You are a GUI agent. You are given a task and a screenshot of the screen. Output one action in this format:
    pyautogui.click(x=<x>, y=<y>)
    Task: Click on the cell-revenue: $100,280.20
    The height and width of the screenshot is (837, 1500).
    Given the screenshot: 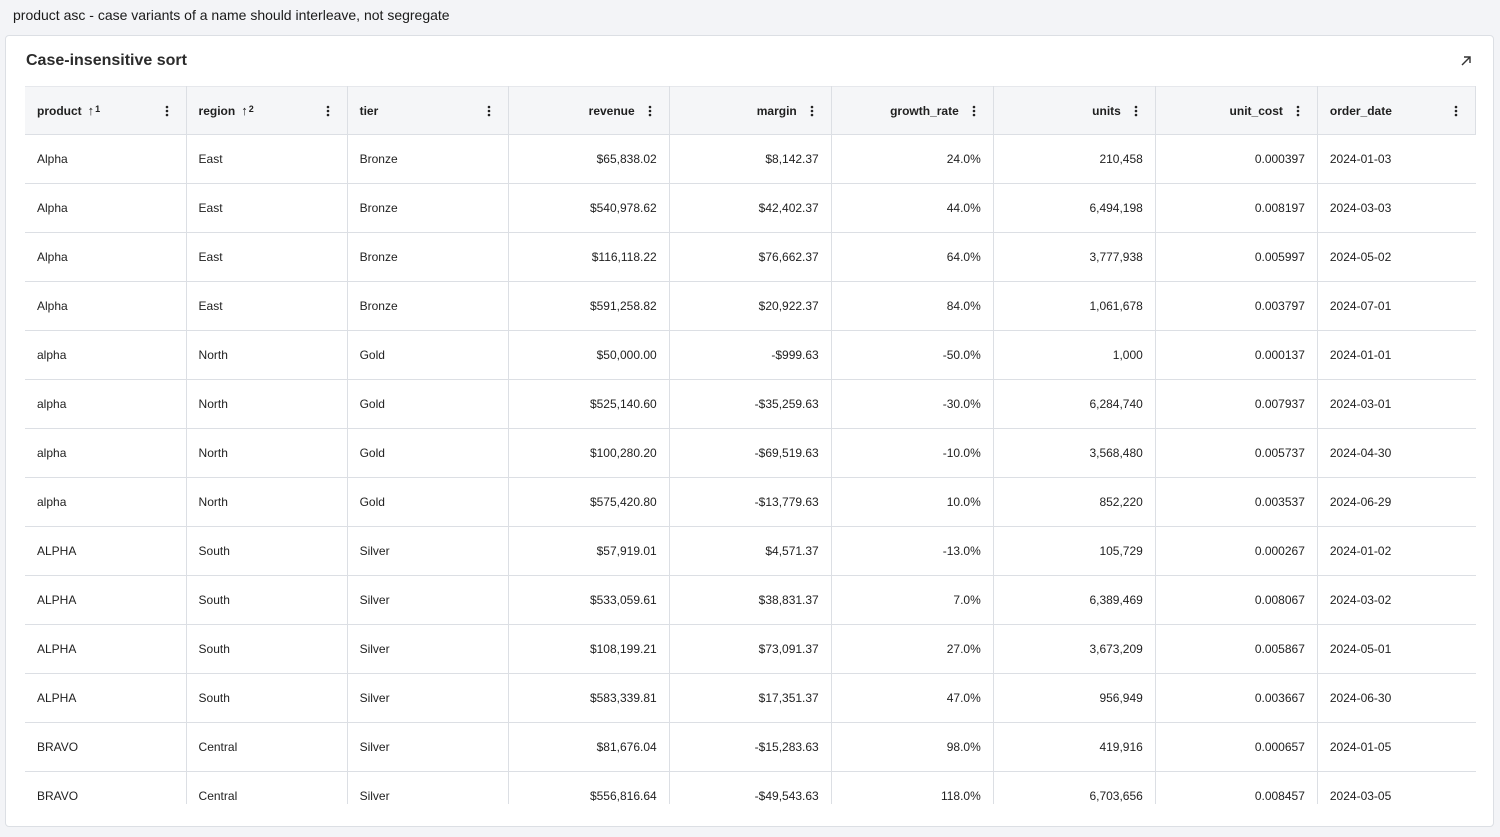 What is the action you would take?
    pyautogui.click(x=589, y=453)
    